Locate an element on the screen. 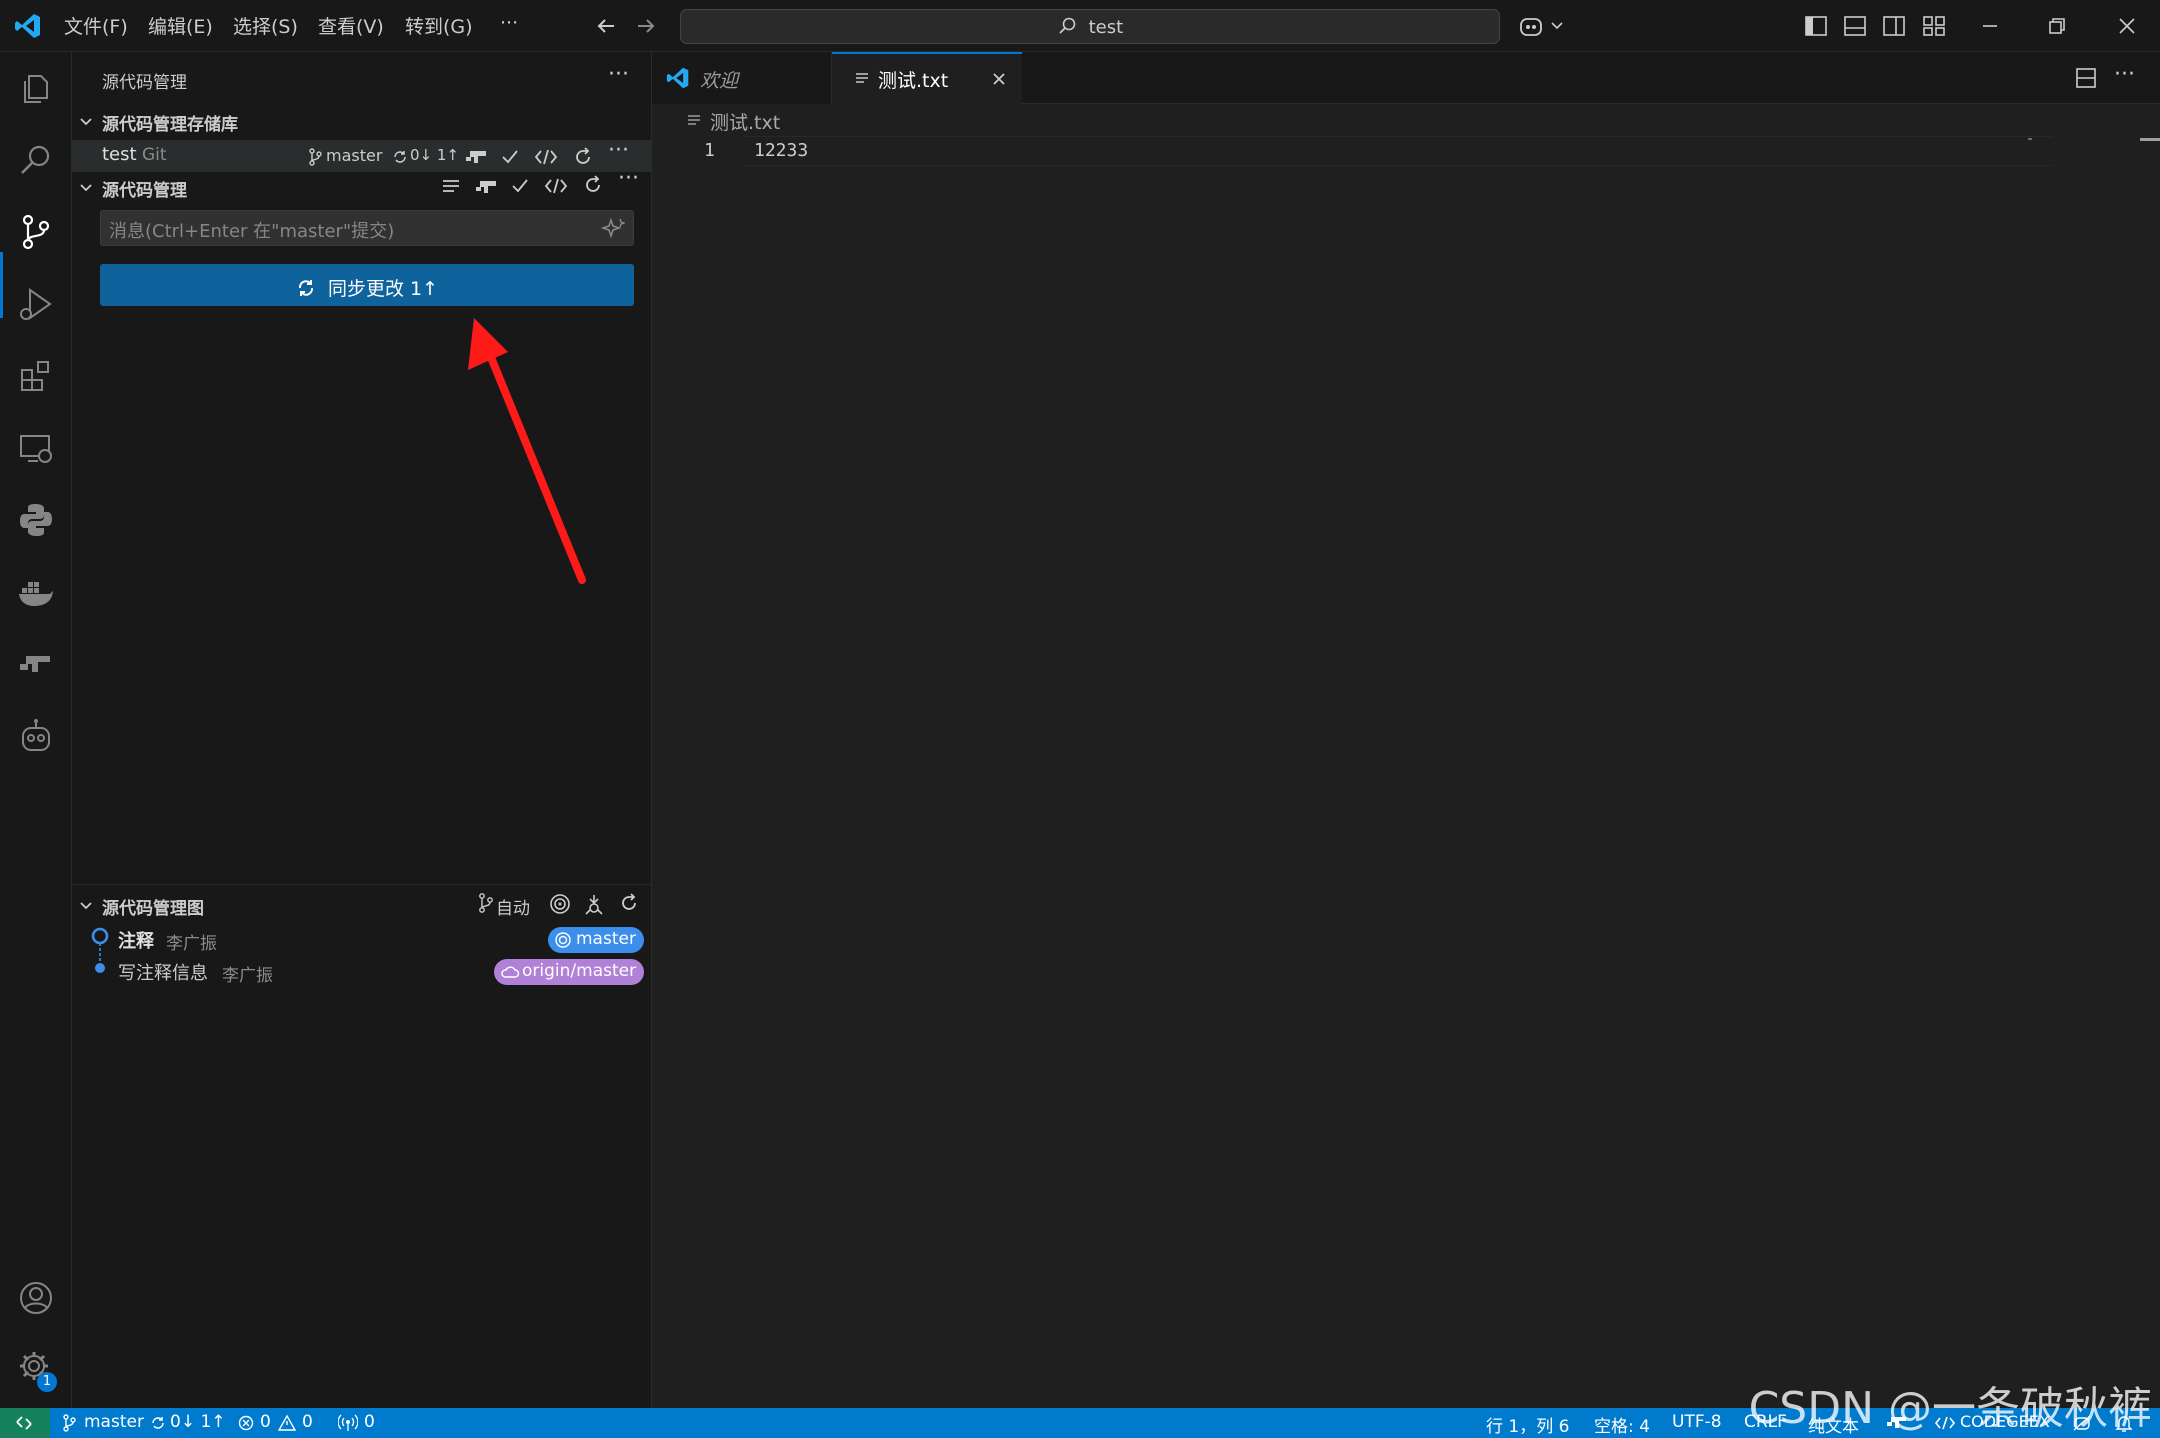 The height and width of the screenshot is (1438, 2160). extensions-icon is located at coordinates (36, 376).